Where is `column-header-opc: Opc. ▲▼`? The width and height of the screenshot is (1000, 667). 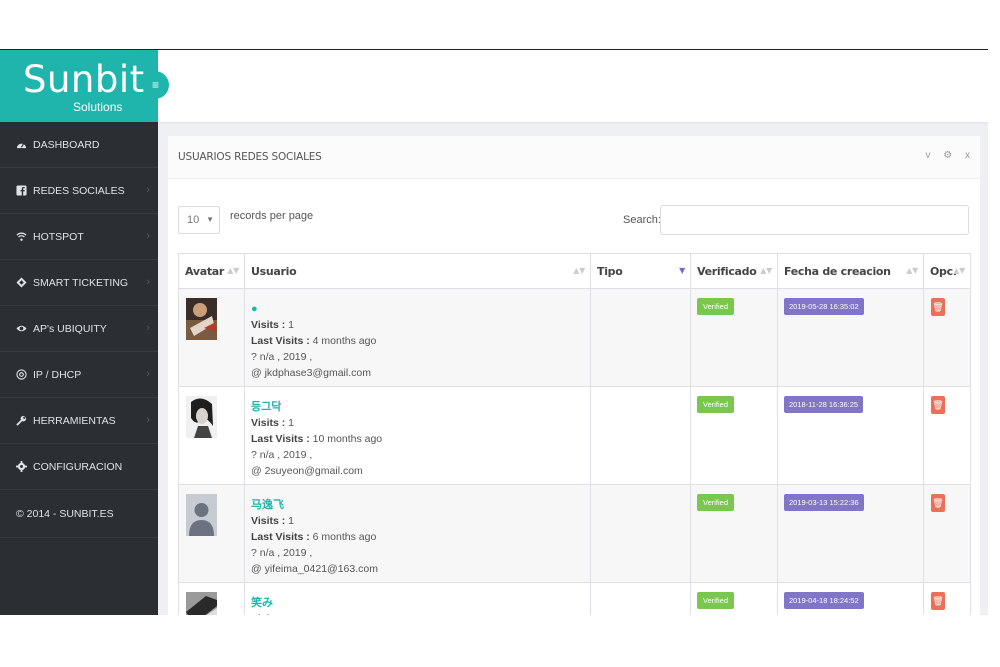 column-header-opc: Opc. ▲▼ is located at coordinates (947, 271).